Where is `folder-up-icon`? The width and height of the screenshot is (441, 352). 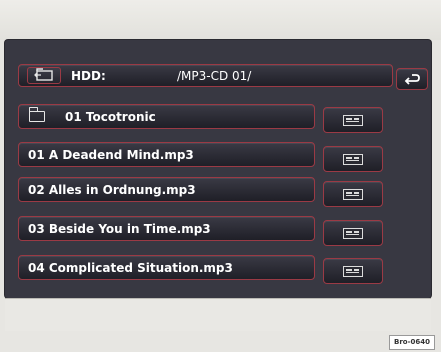 folder-up-icon is located at coordinates (43, 74).